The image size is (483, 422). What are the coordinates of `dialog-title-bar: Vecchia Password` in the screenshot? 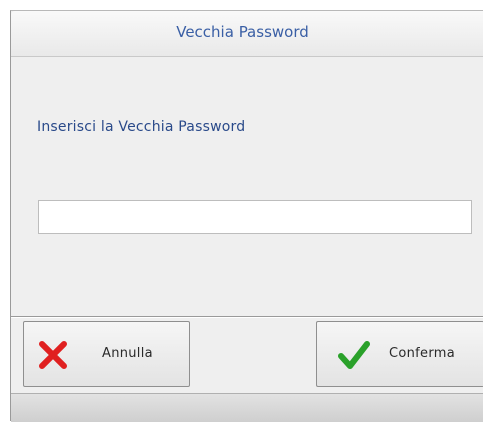 It's located at (247, 34).